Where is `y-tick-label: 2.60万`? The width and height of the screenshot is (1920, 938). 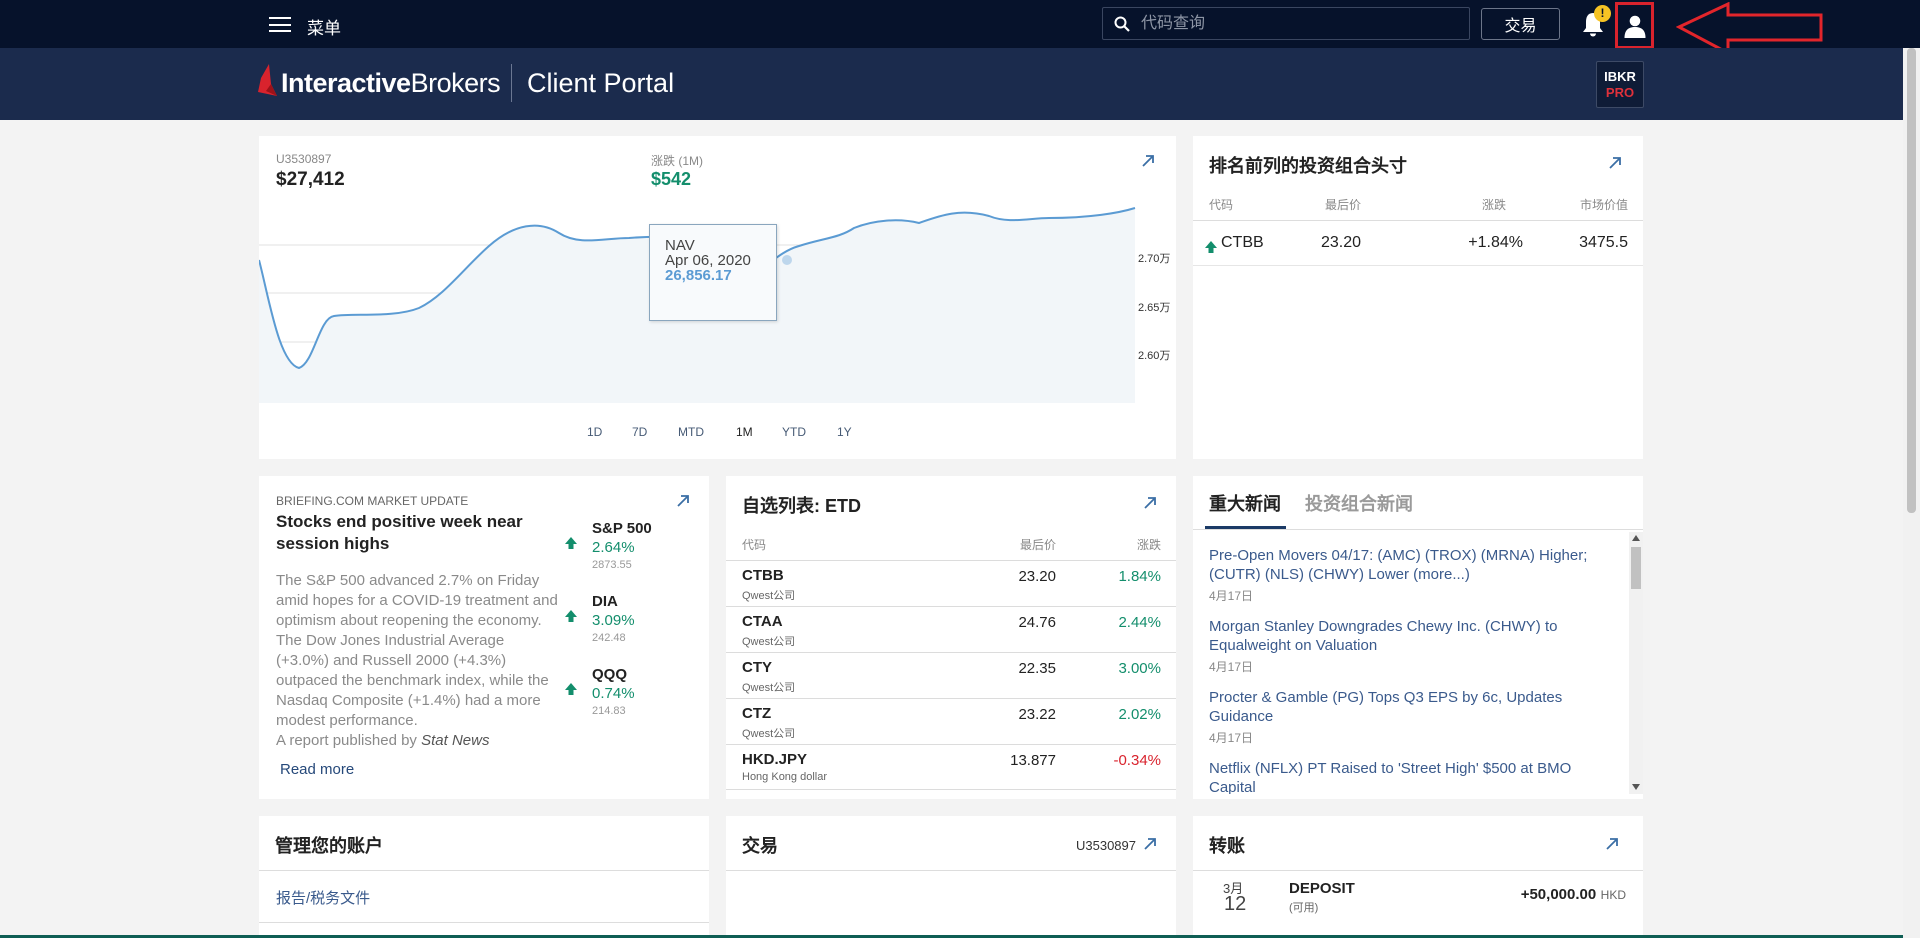 y-tick-label: 2.60万 is located at coordinates (1154, 356).